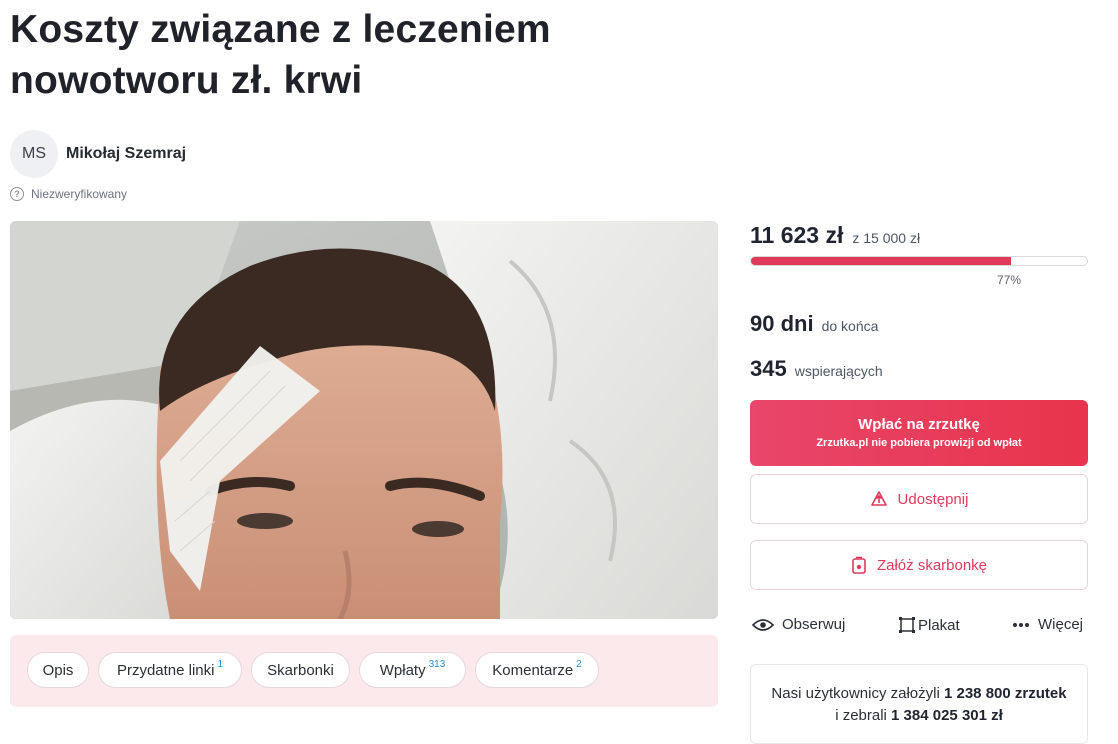  Describe the element at coordinates (878, 498) in the screenshot. I see `share-icon` at that location.